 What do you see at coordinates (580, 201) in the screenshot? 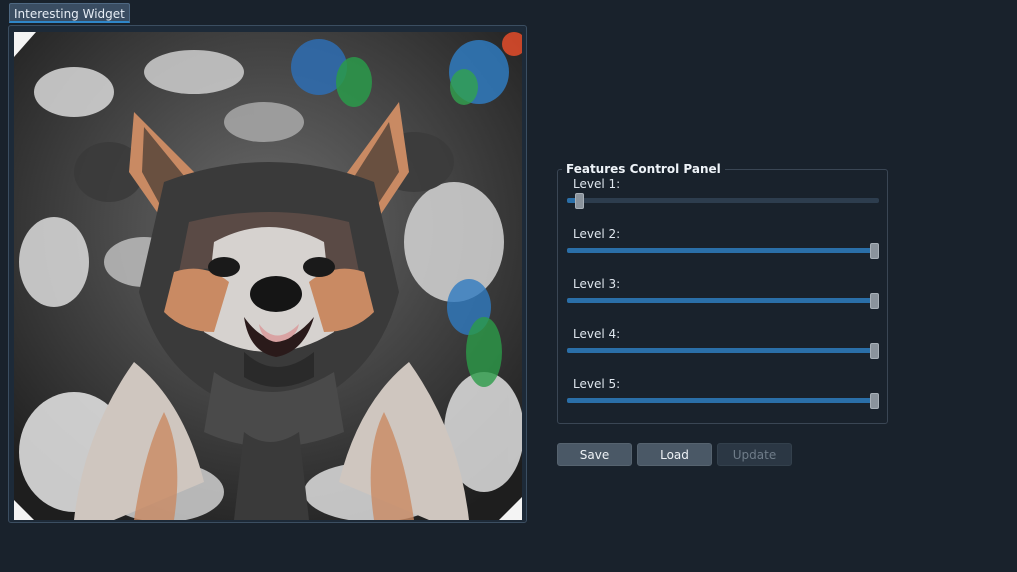
I see `level-1-slider-handle` at bounding box center [580, 201].